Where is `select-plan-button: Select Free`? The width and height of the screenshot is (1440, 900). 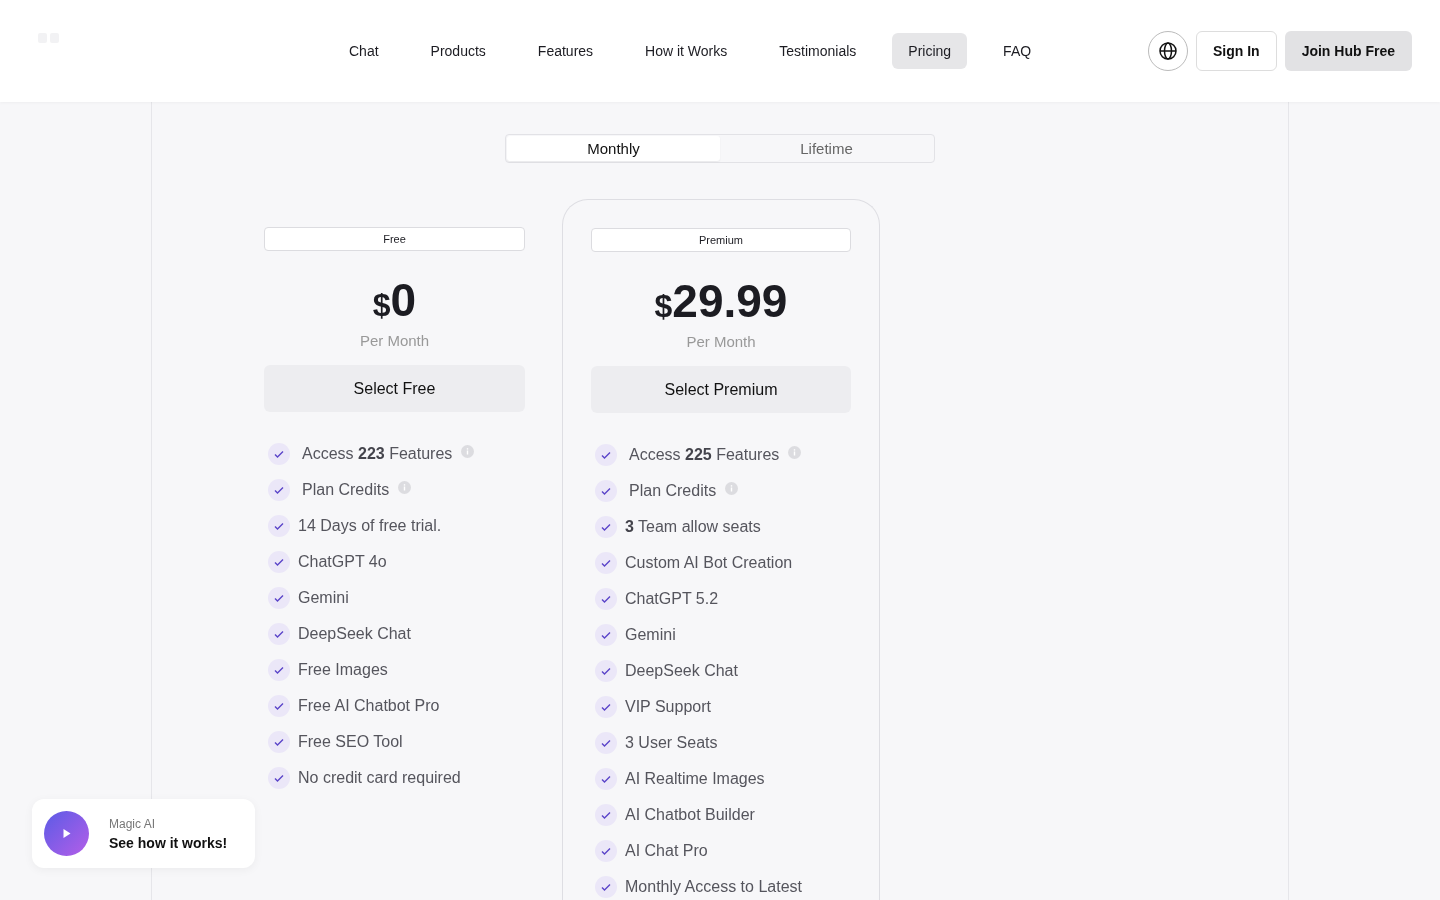 select-plan-button: Select Free is located at coordinates (394, 388).